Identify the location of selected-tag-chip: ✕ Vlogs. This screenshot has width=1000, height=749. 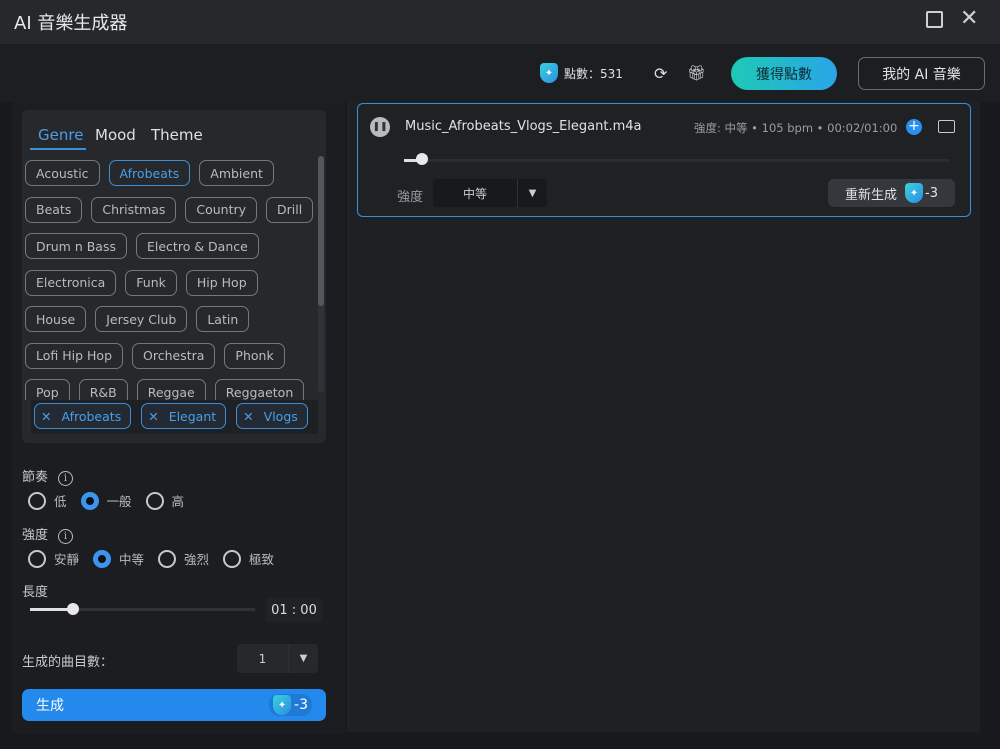
(272, 416).